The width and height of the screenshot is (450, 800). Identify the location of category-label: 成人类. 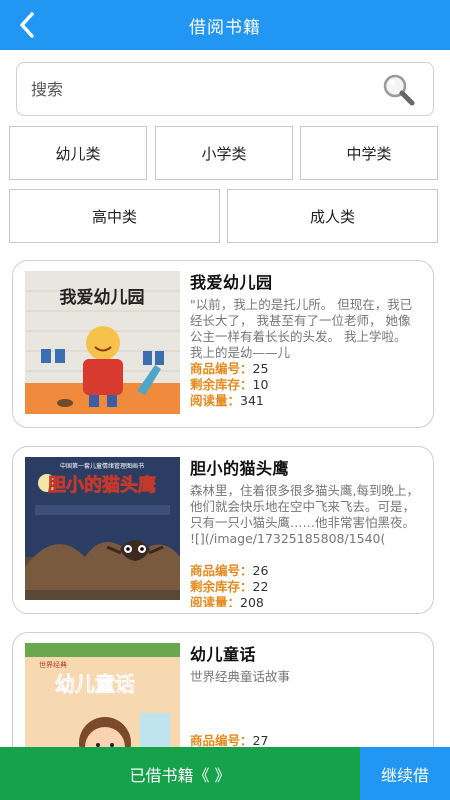
(332, 216).